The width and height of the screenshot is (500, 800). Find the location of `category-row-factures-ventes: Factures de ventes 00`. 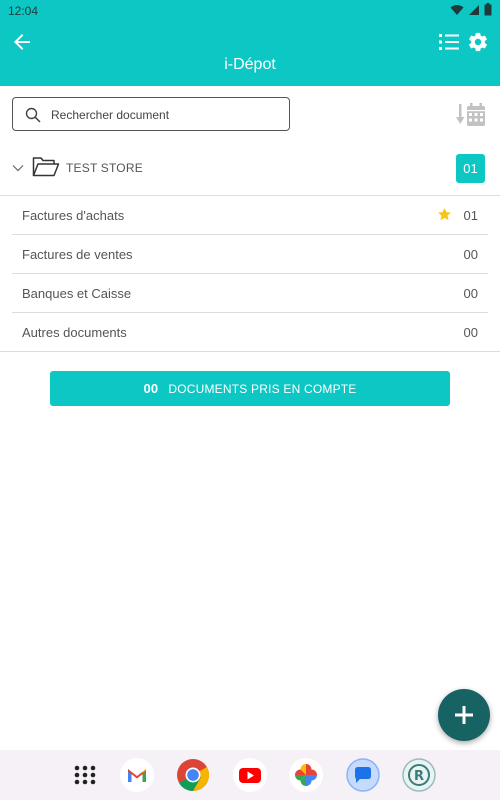

category-row-factures-ventes: Factures de ventes 00 is located at coordinates (250, 254).